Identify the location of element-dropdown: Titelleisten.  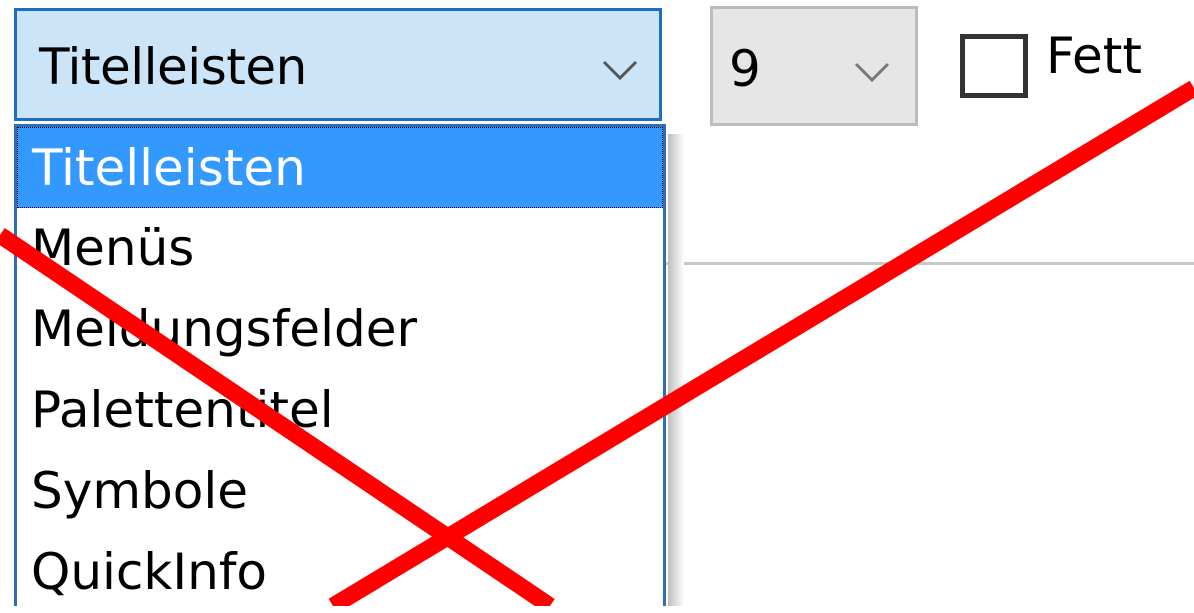
(338, 64).